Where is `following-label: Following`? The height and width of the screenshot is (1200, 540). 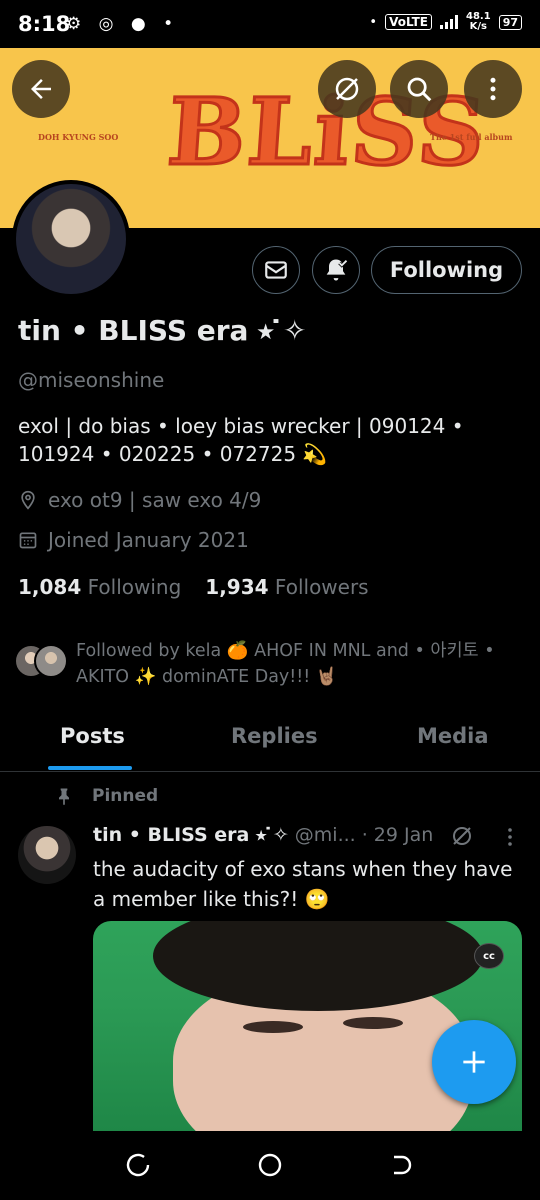
following-label: Following is located at coordinates (134, 587).